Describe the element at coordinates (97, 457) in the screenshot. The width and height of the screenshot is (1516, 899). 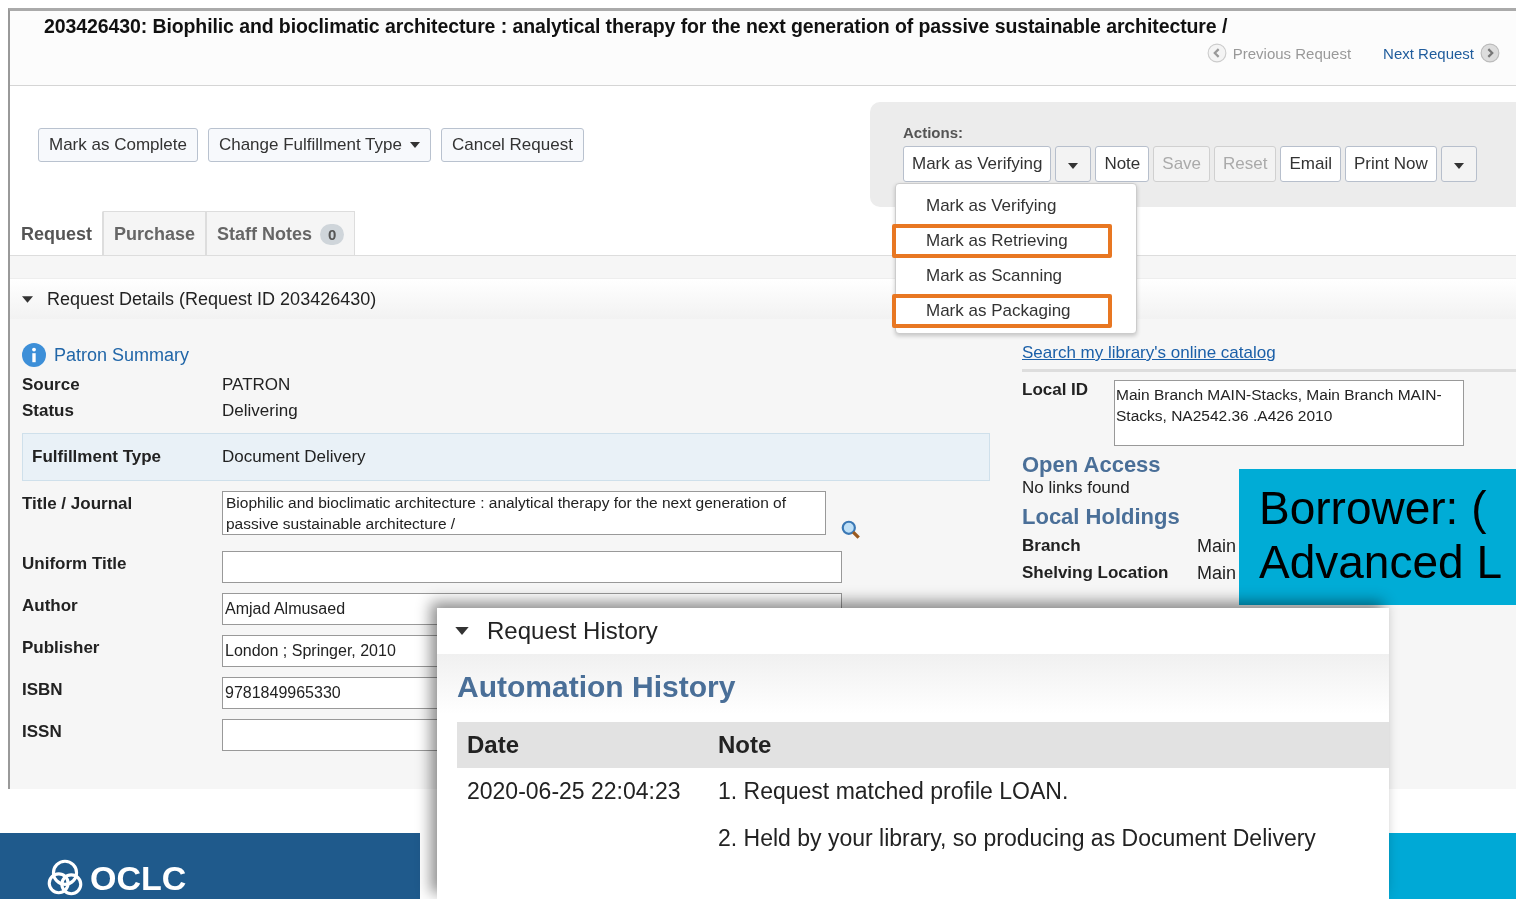
I see `field-label: Fulfillment Type` at that location.